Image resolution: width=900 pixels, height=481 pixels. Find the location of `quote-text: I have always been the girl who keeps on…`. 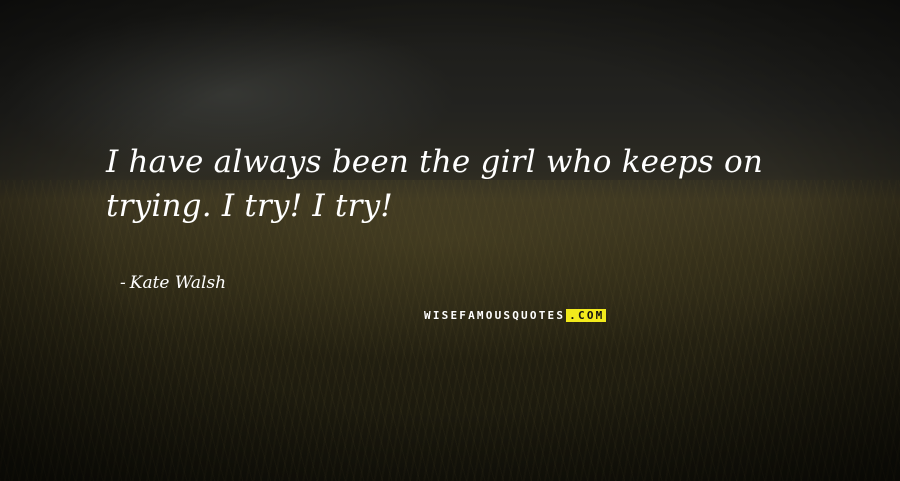

quote-text: I have always been the girl who keeps on… is located at coordinates (466, 184).